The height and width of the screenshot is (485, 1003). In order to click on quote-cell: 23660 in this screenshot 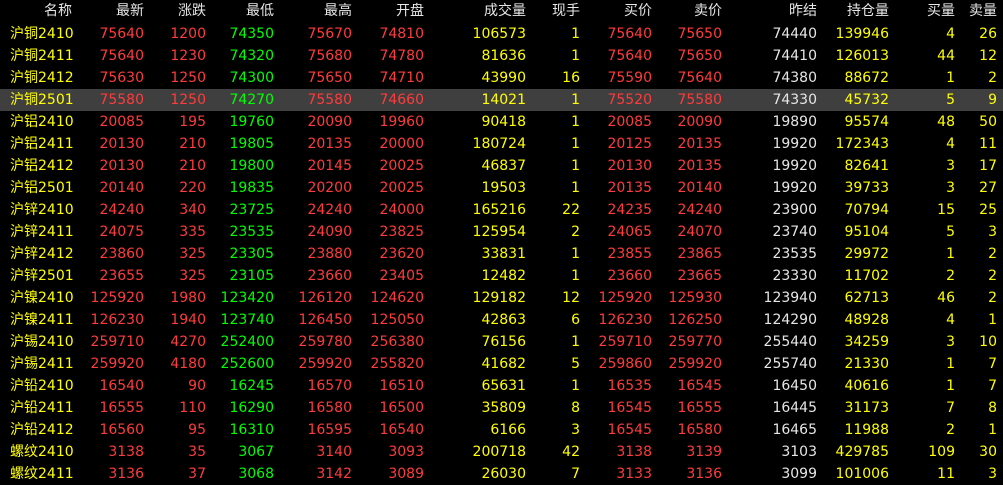, I will do `click(629, 276)`.